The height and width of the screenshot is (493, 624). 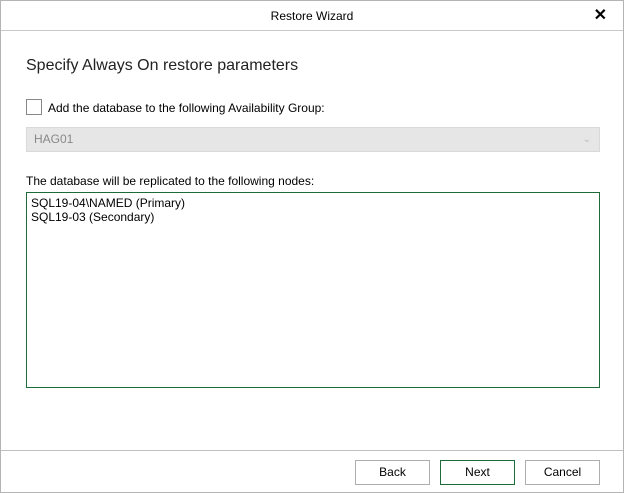 What do you see at coordinates (586, 139) in the screenshot?
I see `chevron-down-icon: ⌄` at bounding box center [586, 139].